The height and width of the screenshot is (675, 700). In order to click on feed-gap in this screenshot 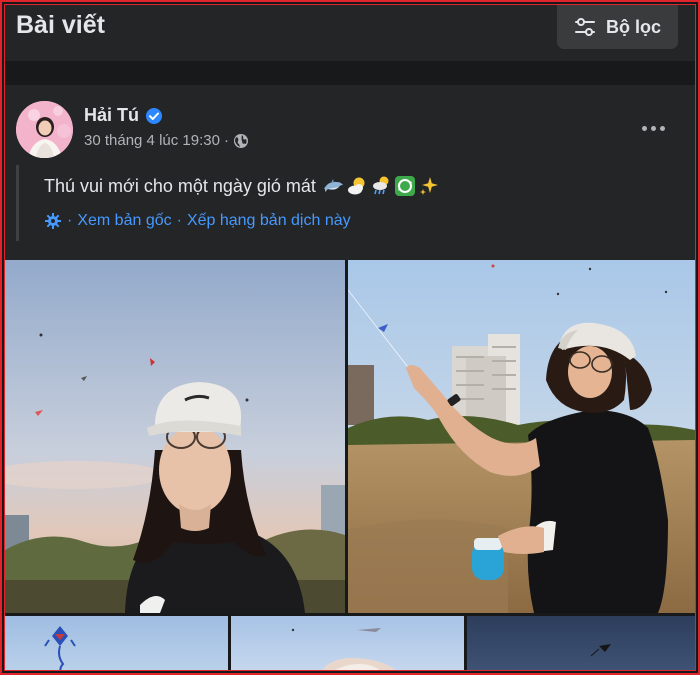, I will do `click(350, 73)`.